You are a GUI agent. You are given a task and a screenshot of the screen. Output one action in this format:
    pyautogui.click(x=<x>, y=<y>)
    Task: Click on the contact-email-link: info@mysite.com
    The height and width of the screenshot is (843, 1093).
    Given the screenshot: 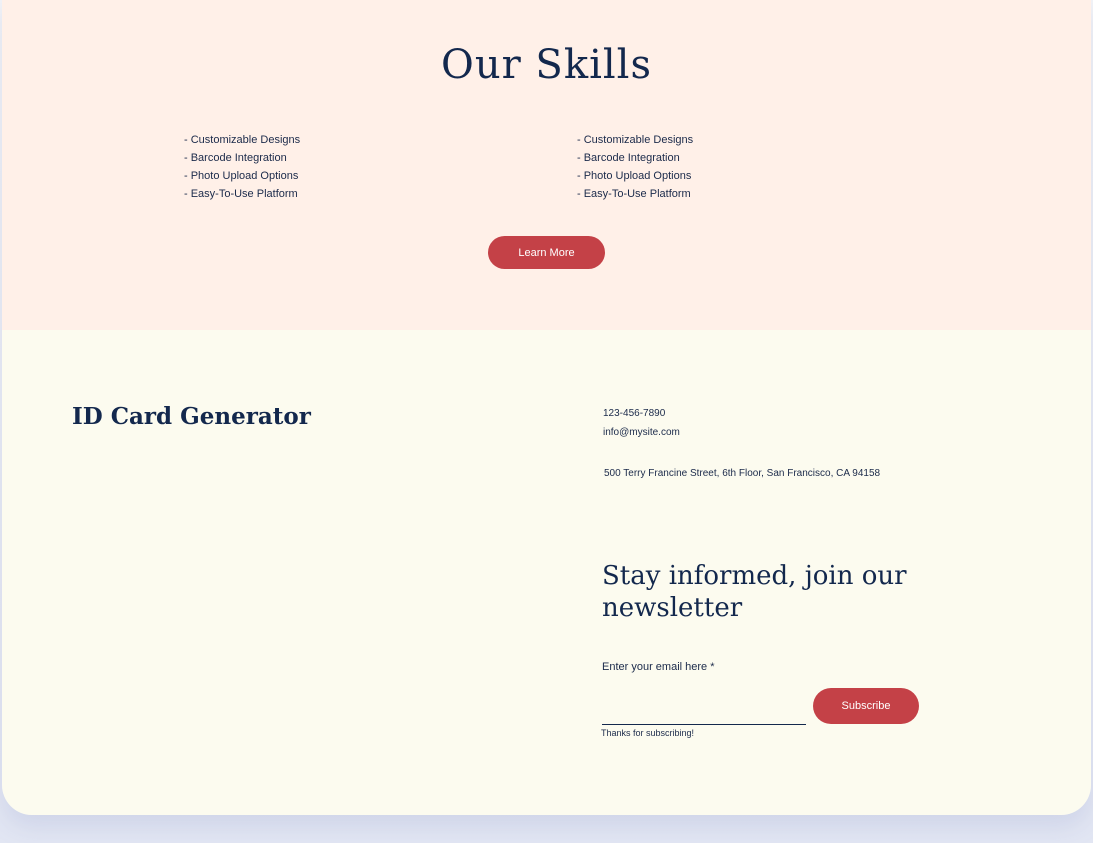 What is the action you would take?
    pyautogui.click(x=641, y=432)
    